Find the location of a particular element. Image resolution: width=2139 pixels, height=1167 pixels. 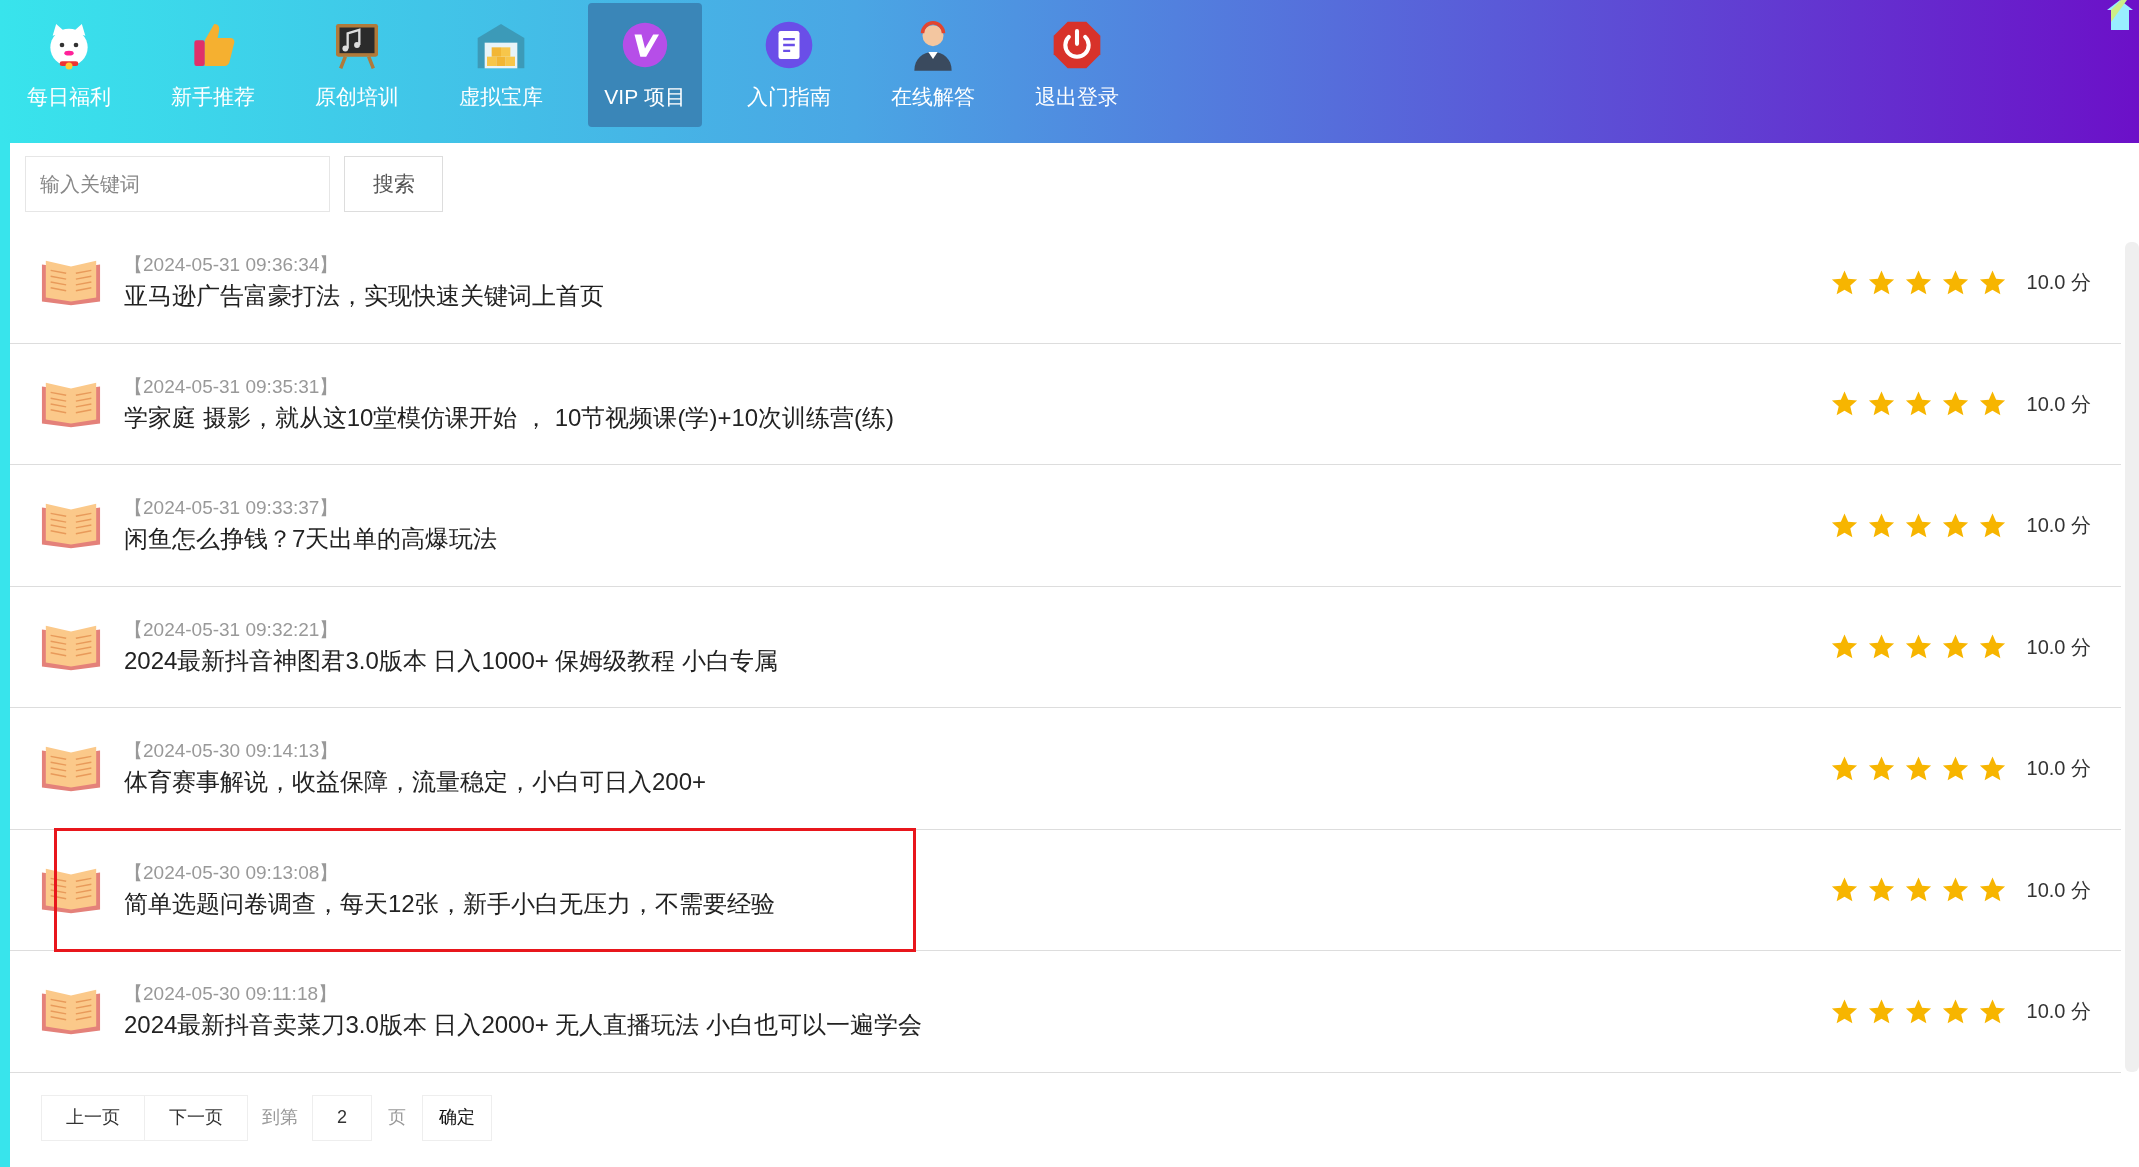

goto-label: 到第 is located at coordinates (280, 1117).